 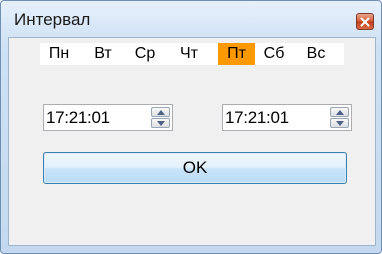 I want to click on time-to-increment-button, so click(x=339, y=112).